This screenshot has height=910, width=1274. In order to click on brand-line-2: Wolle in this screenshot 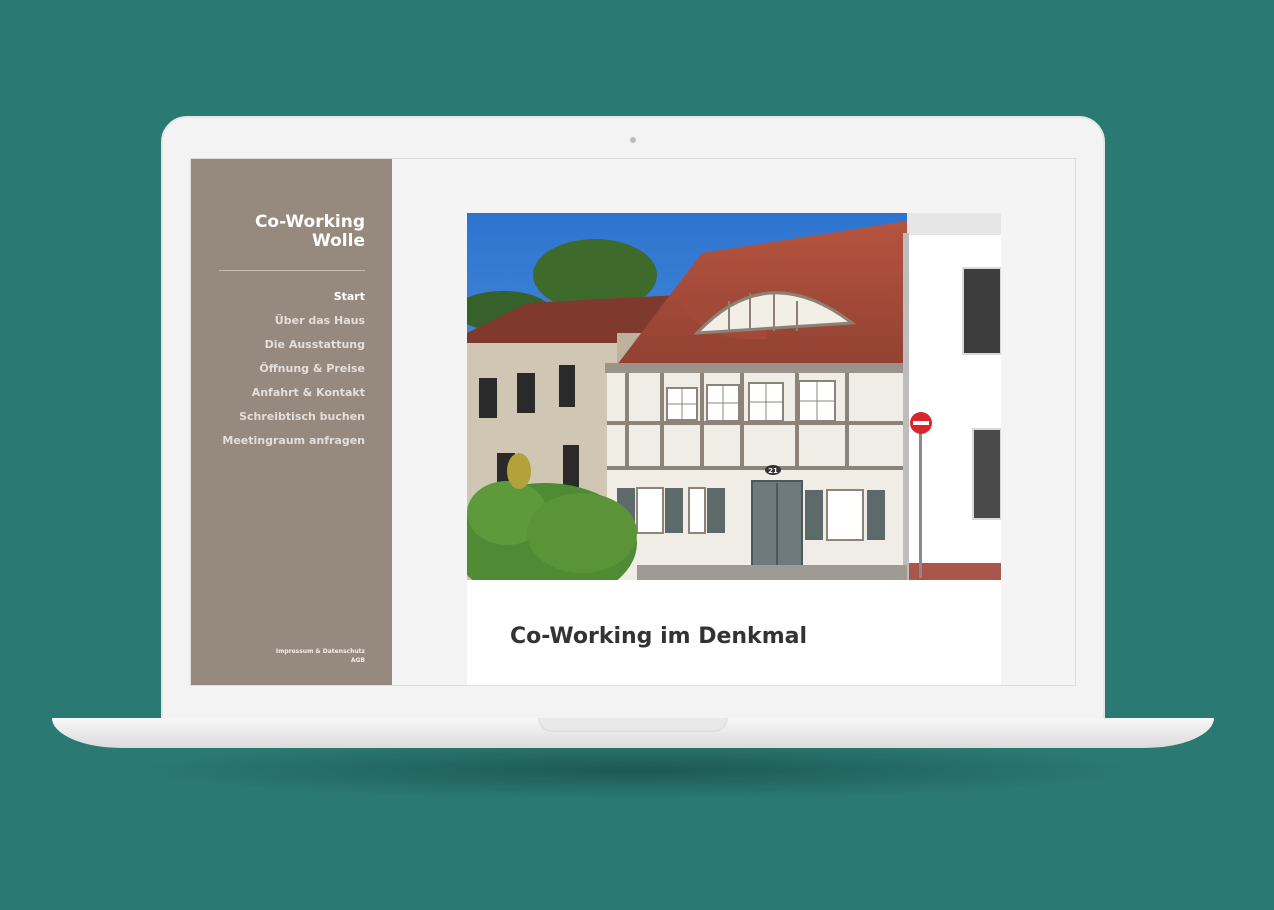, I will do `click(338, 241)`.